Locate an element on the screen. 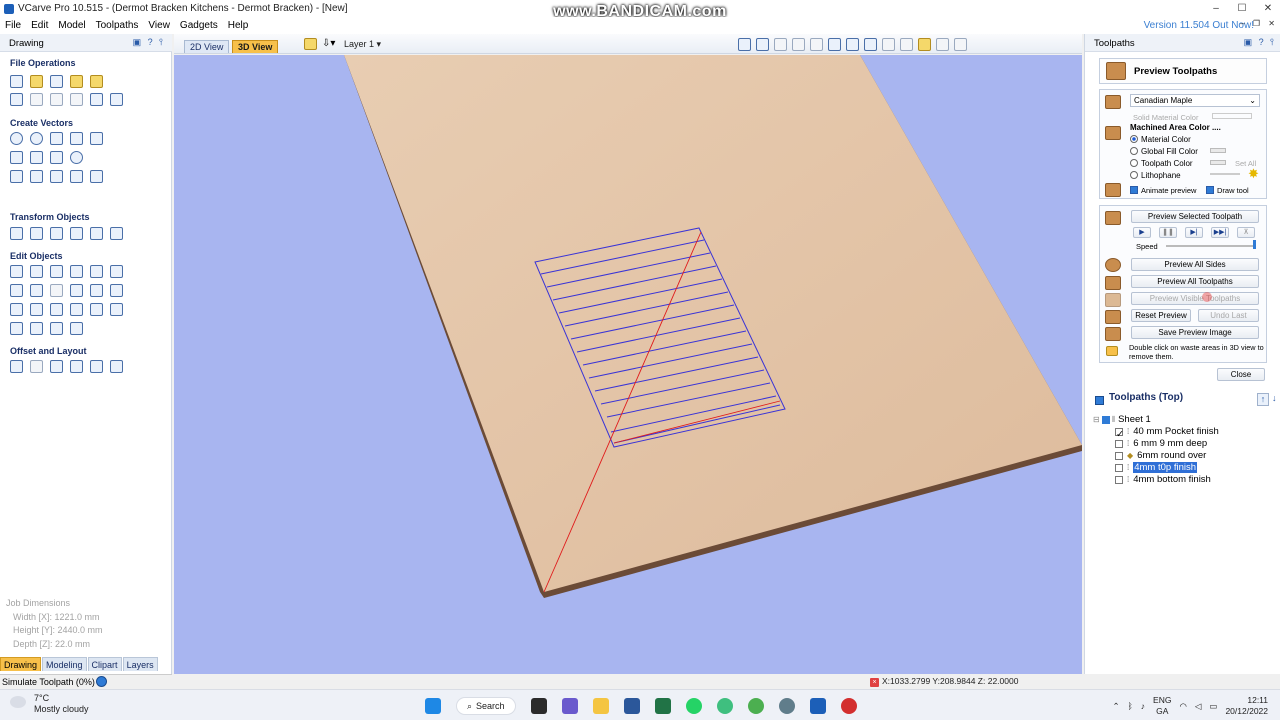 The height and width of the screenshot is (720, 1280). menu-model: Model is located at coordinates (71, 25).